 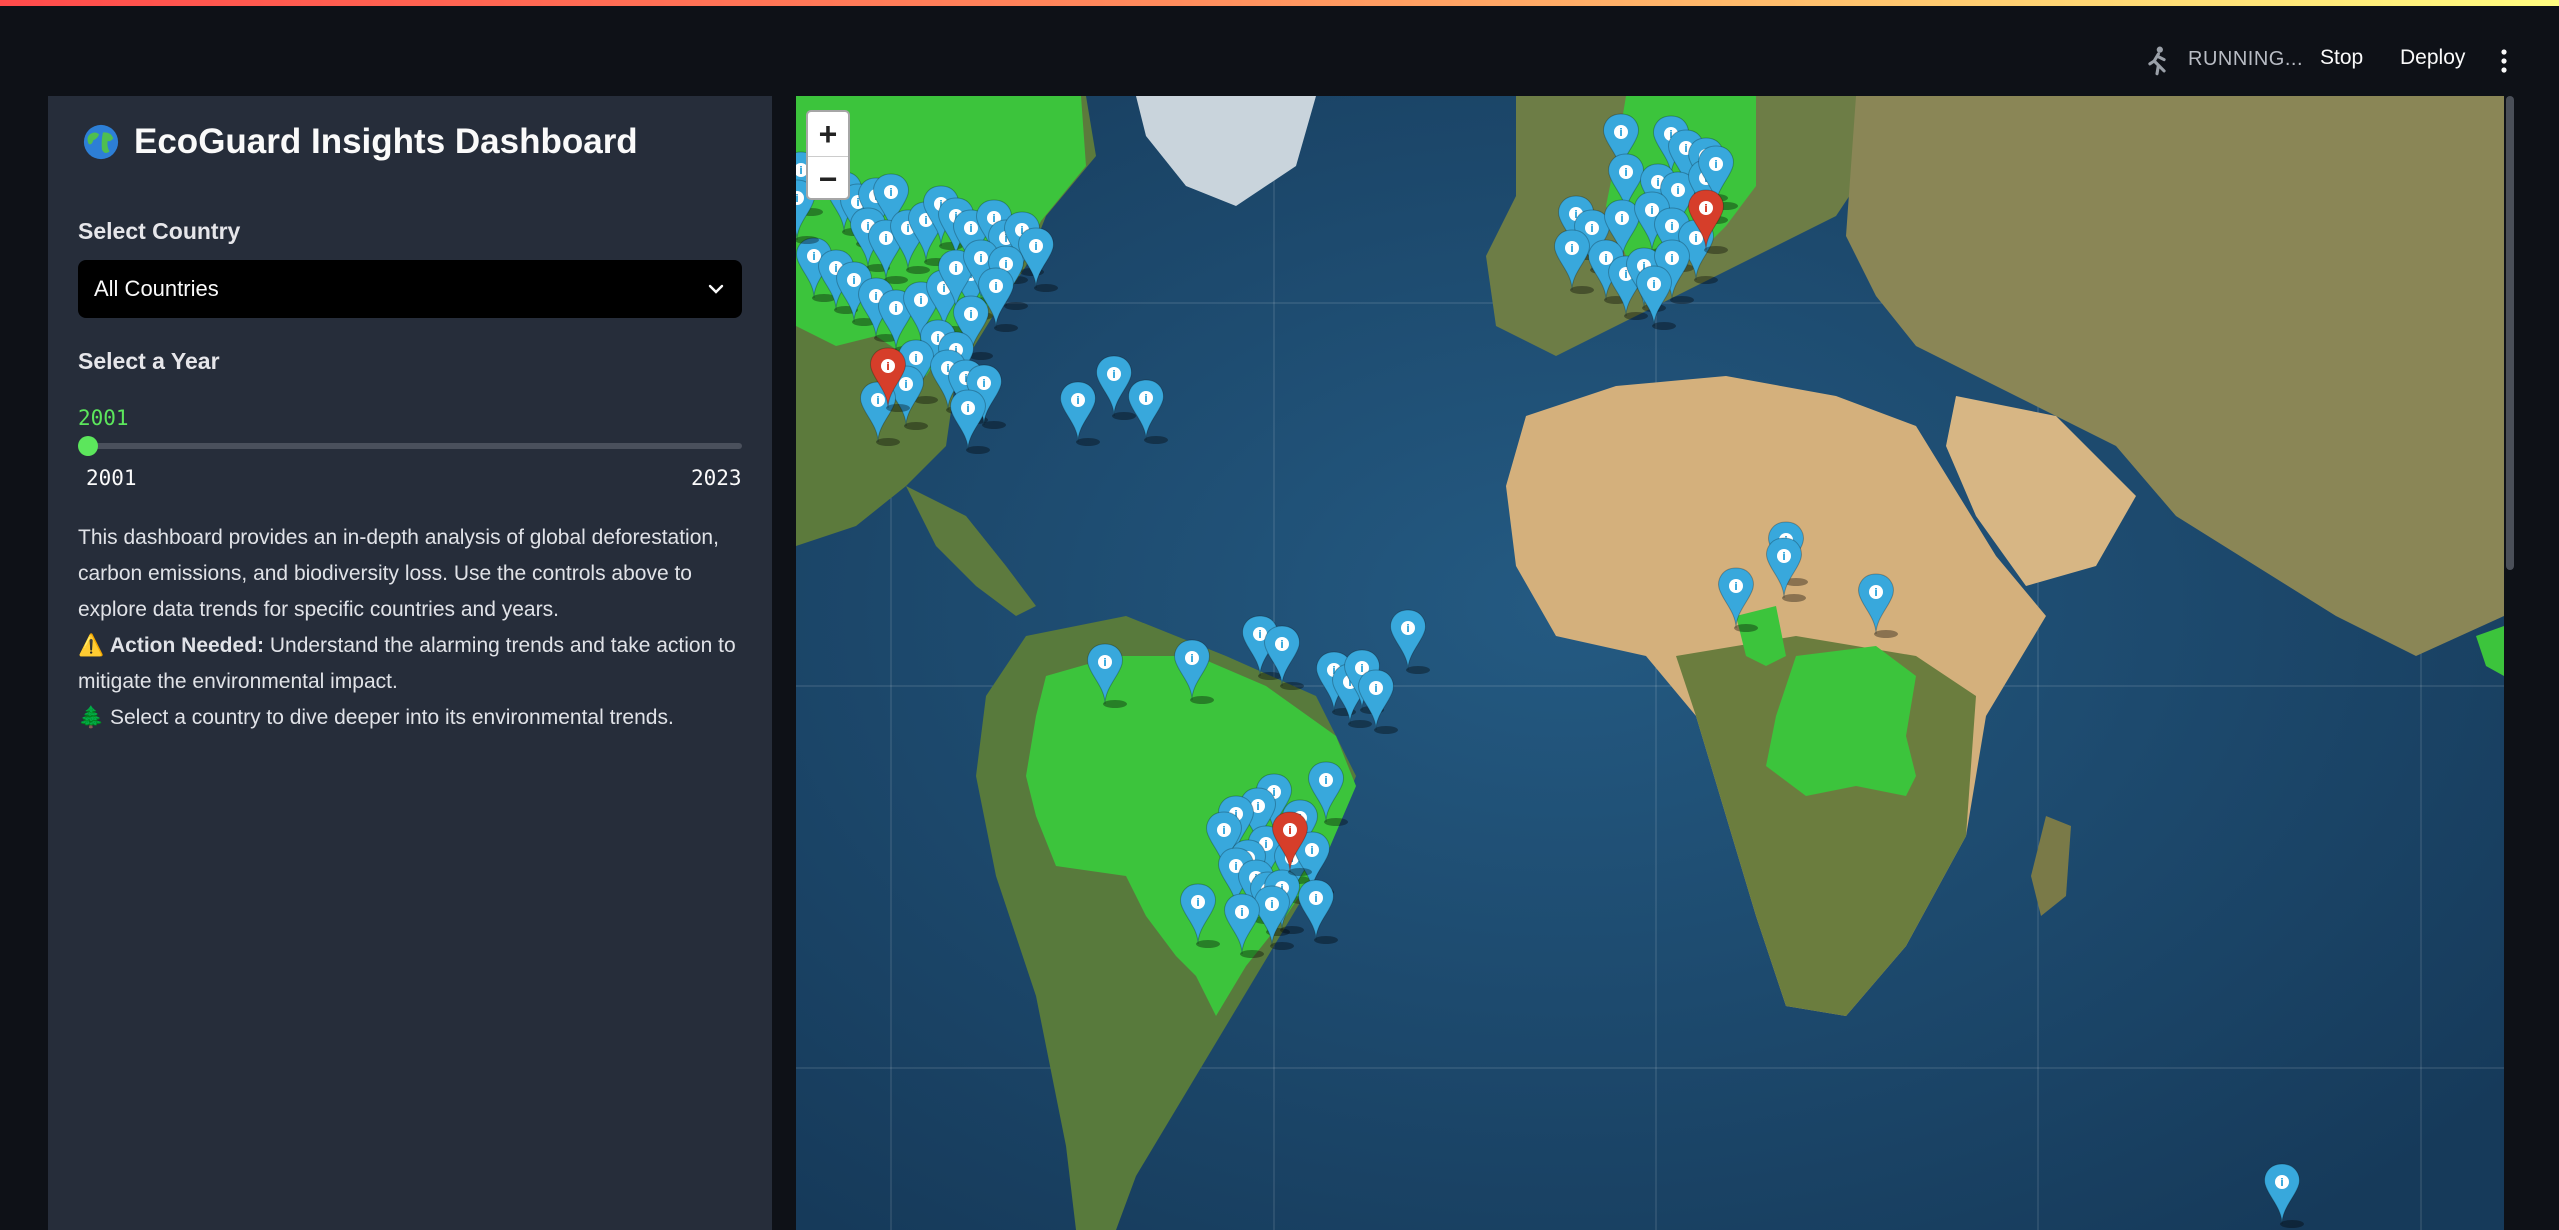 What do you see at coordinates (2510, 333) in the screenshot?
I see `scrollbar-thumb` at bounding box center [2510, 333].